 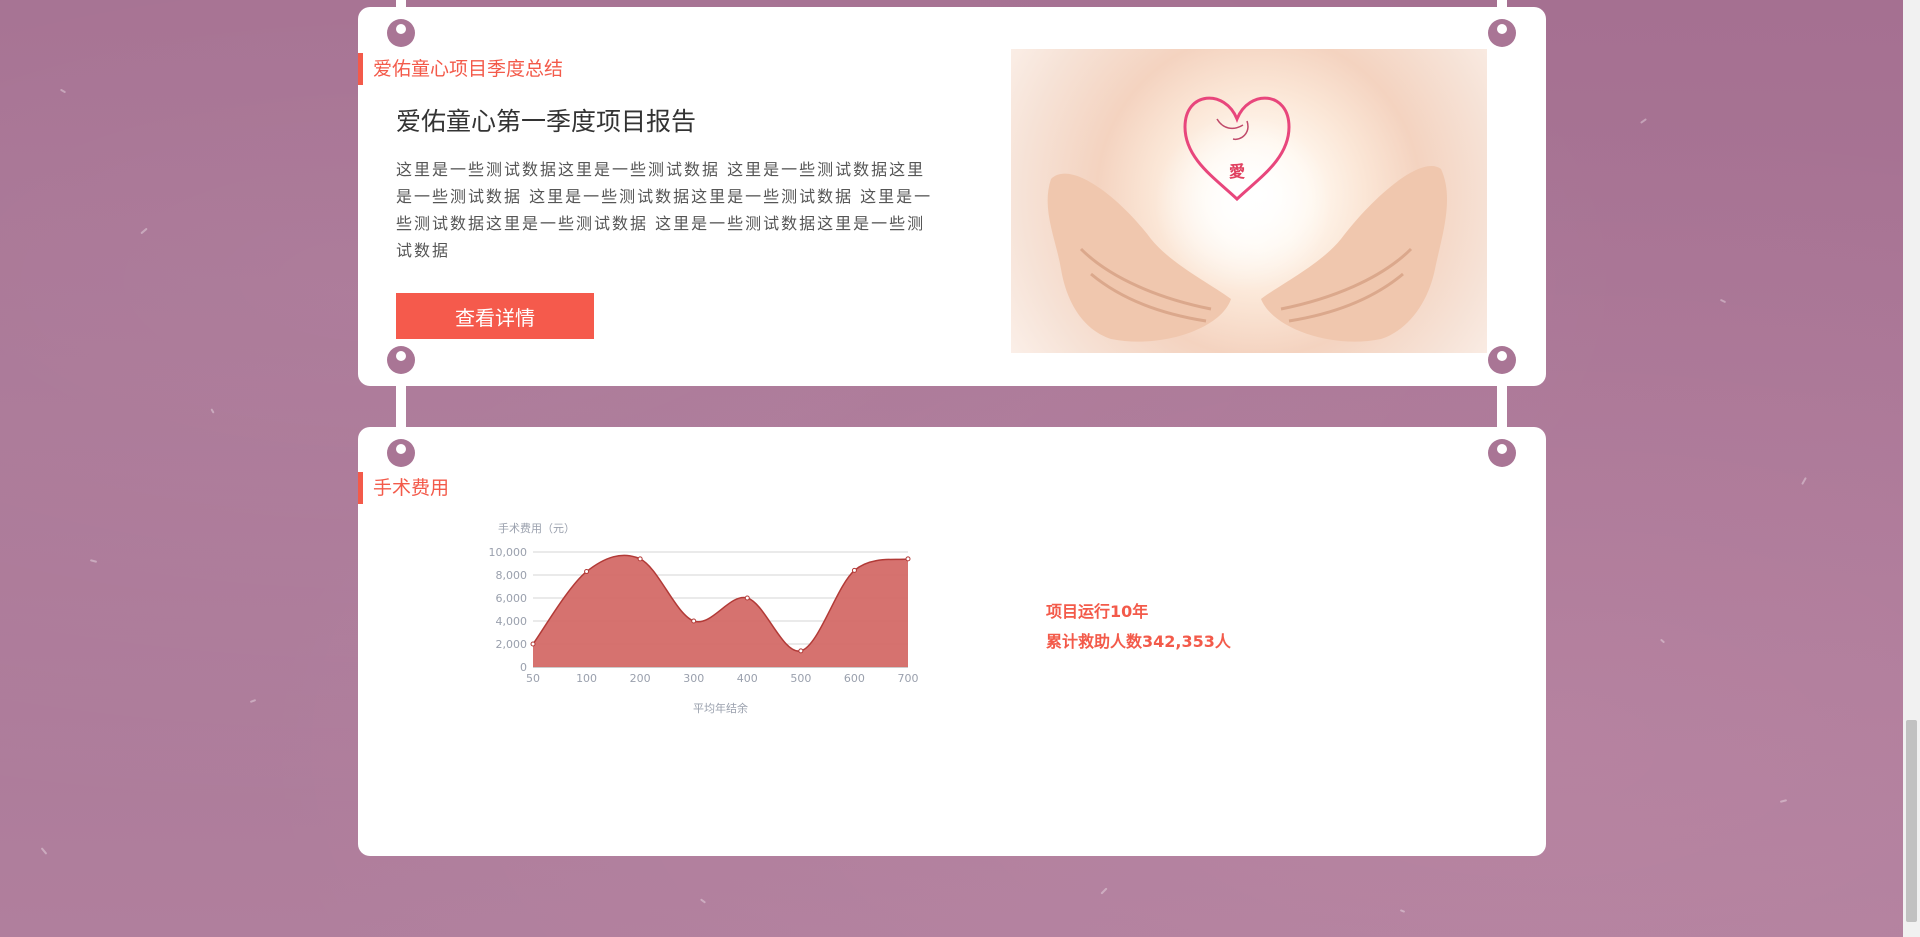 I want to click on section-heading-surgery-cost: 手术费用, so click(x=403, y=488).